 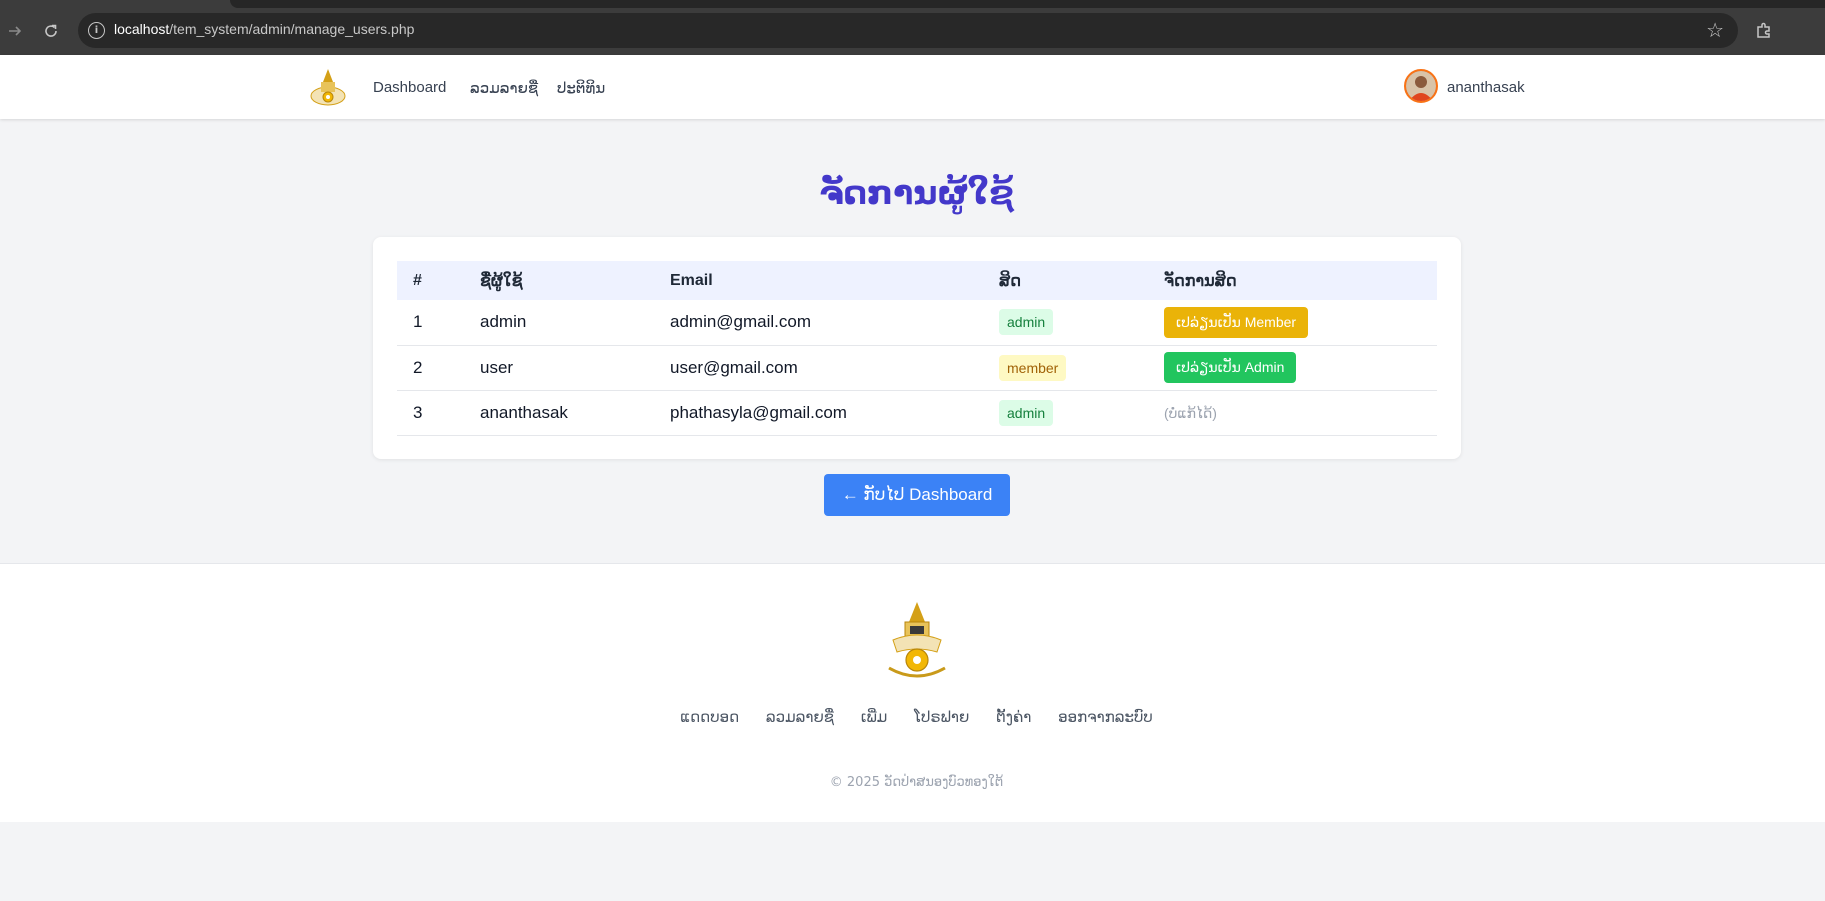 What do you see at coordinates (417, 280) in the screenshot?
I see `header-number: #` at bounding box center [417, 280].